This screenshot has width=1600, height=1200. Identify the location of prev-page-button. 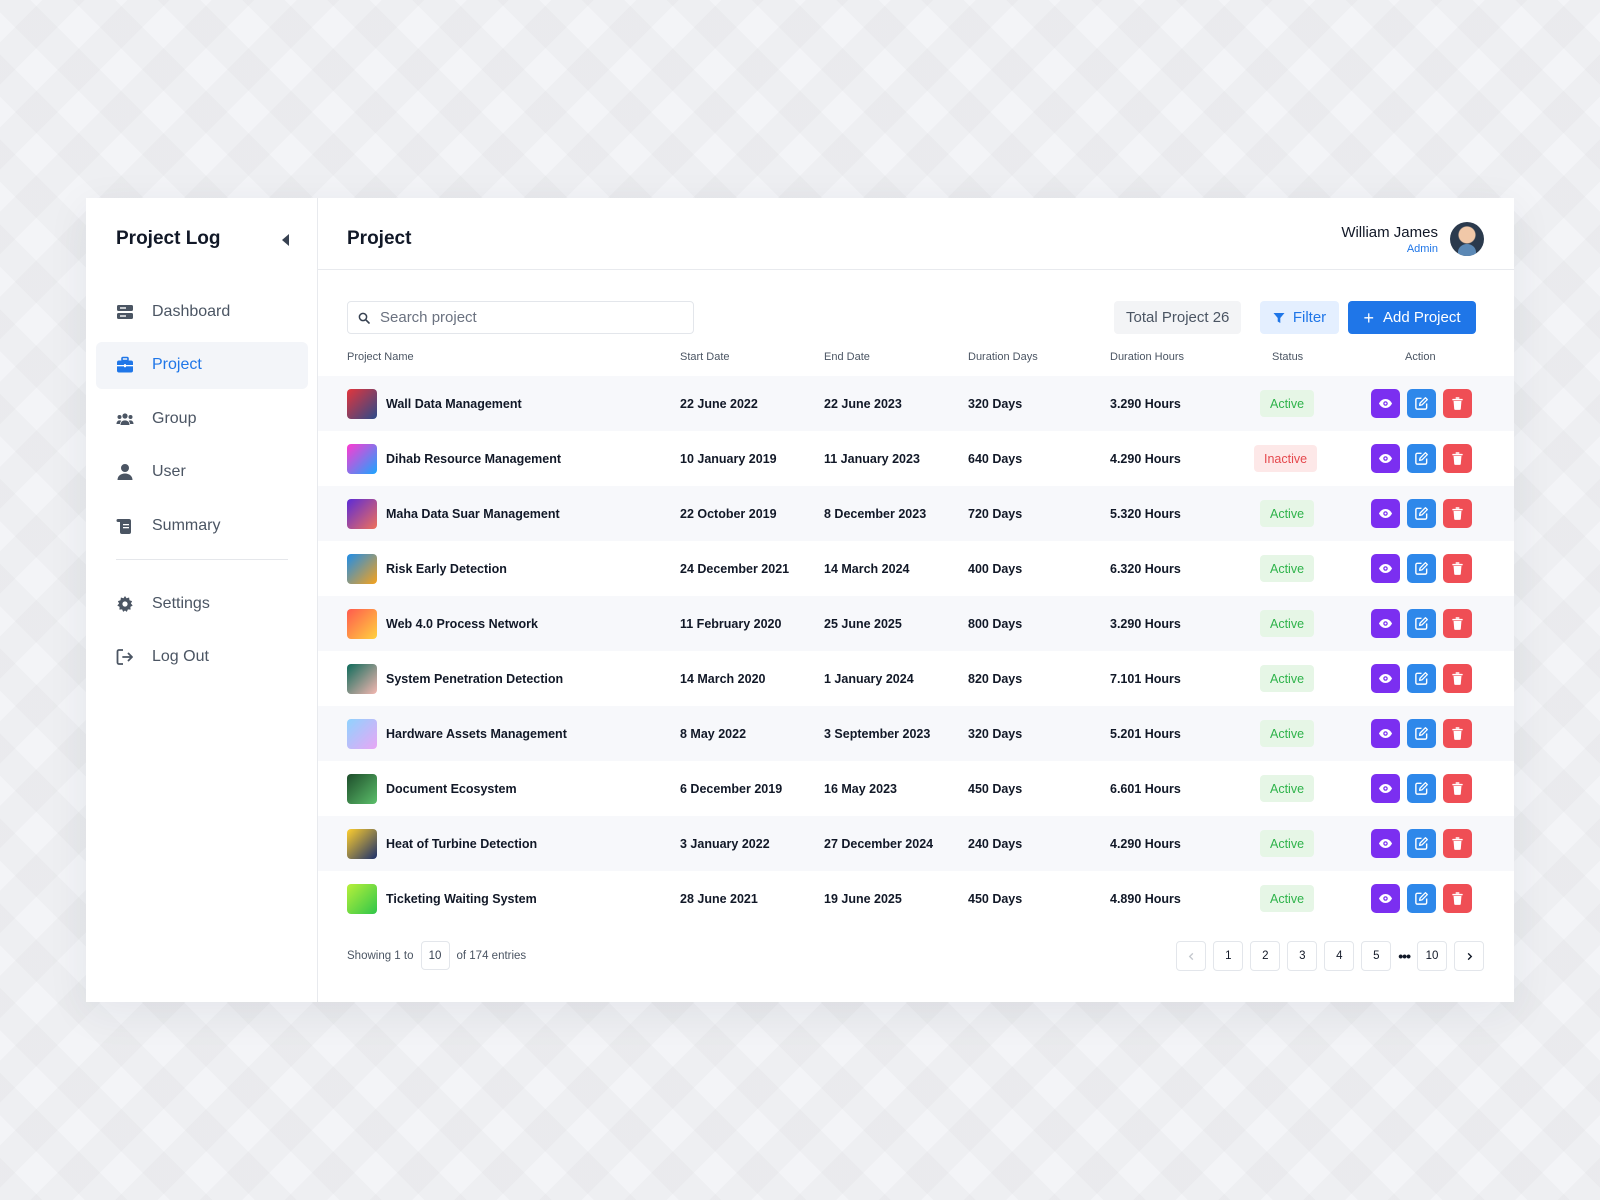
(1191, 956).